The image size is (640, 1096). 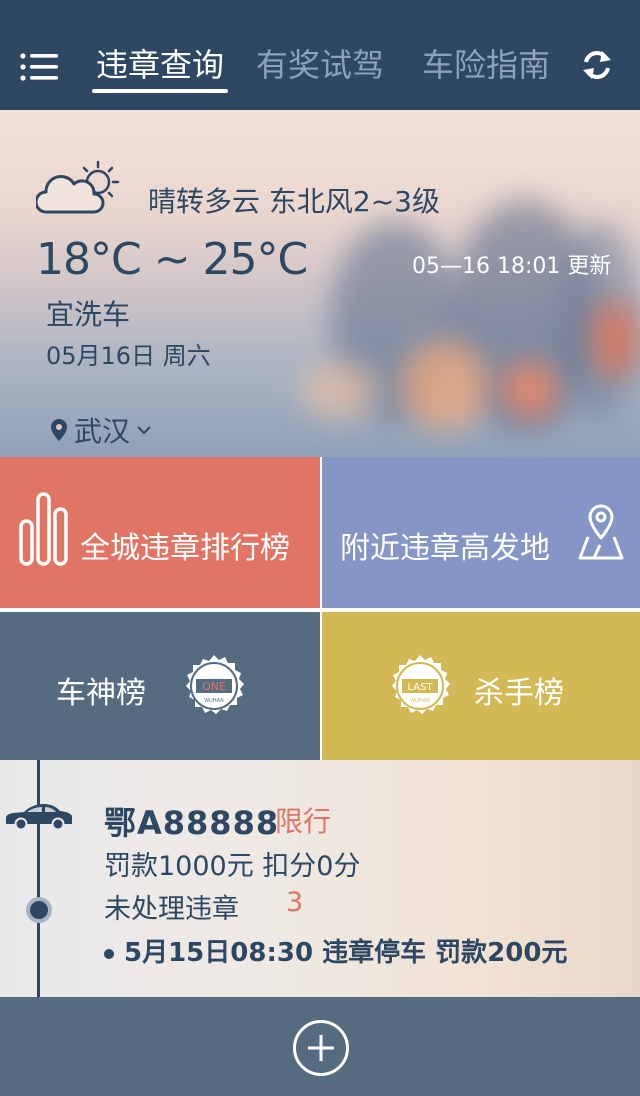 I want to click on bar-chart-icon, so click(x=43, y=529).